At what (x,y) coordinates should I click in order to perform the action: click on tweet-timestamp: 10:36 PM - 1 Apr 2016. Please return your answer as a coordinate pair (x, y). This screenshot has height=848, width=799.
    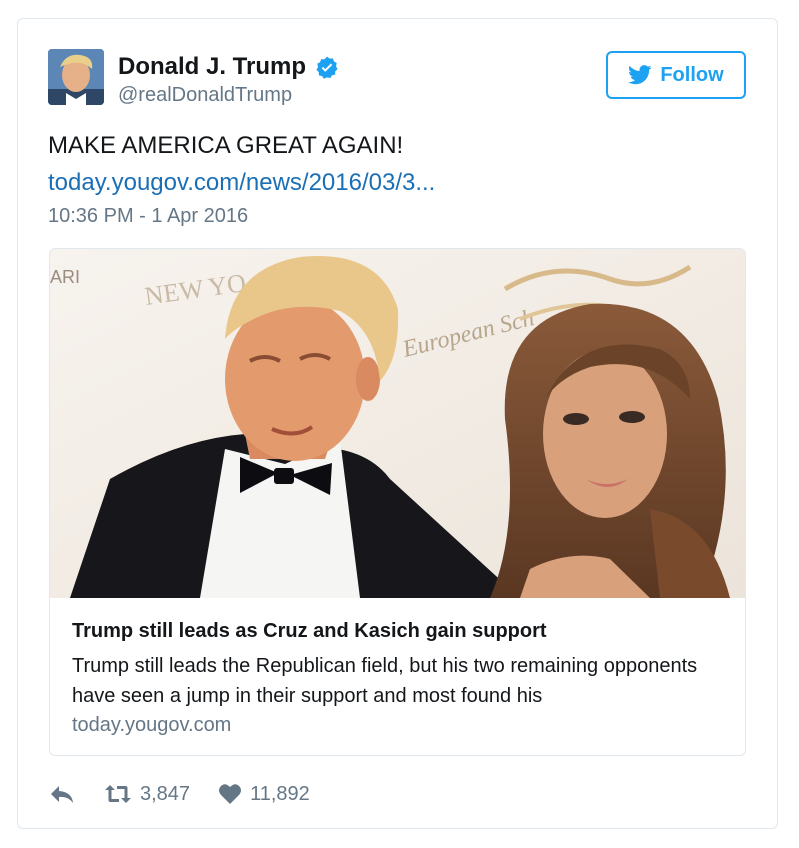
    Looking at the image, I should click on (148, 216).